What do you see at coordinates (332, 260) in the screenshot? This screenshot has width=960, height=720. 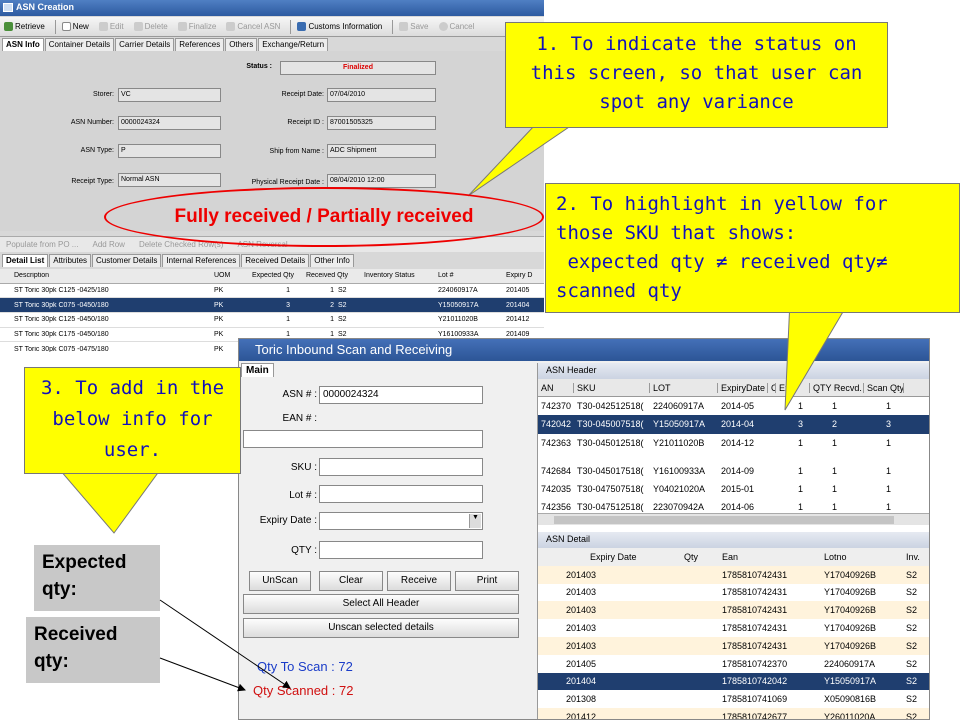 I see `tab-other-info: Other Info` at bounding box center [332, 260].